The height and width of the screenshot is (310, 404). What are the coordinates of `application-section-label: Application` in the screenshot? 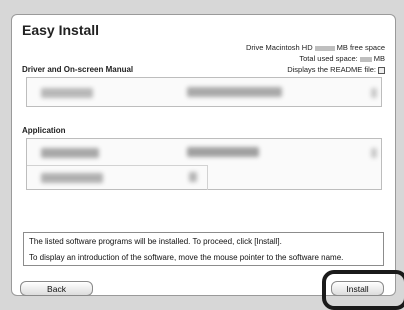 It's located at (44, 130).